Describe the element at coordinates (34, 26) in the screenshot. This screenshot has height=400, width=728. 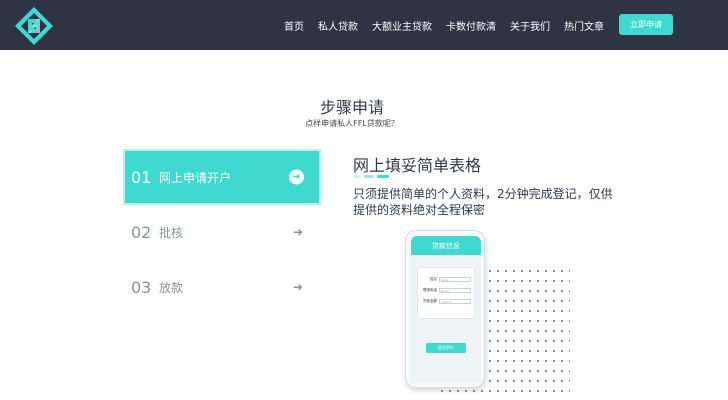
I see `logo-icon` at that location.